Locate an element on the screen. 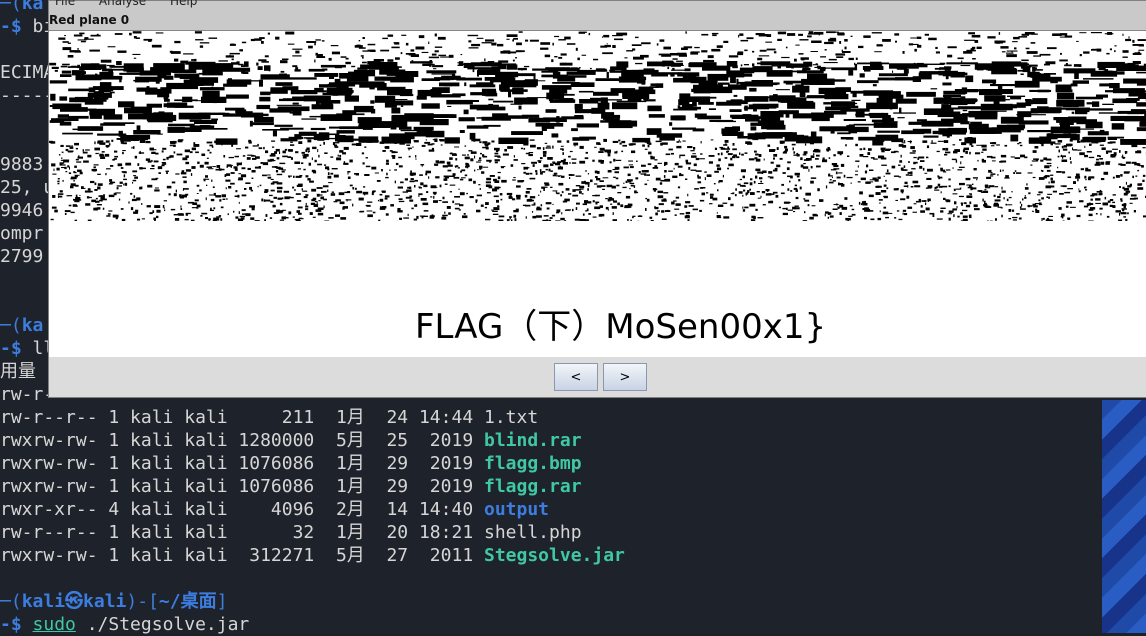 The image size is (1146, 636). terminal-line: 25, u is located at coordinates (27, 187).